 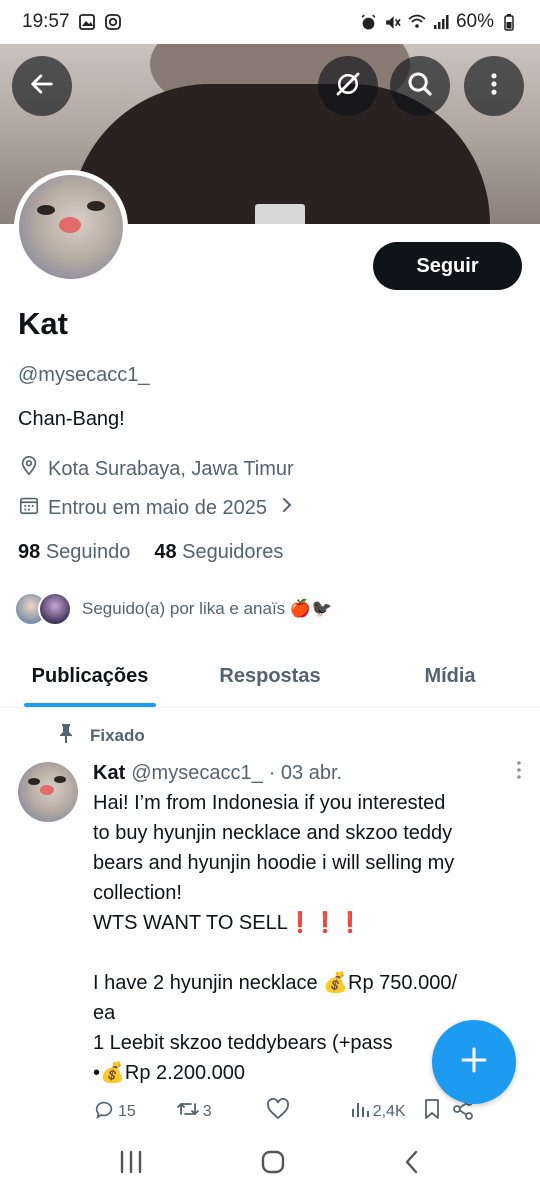 What do you see at coordinates (196, 773) in the screenshot?
I see `post-author-handle: @mysecacc1_` at bounding box center [196, 773].